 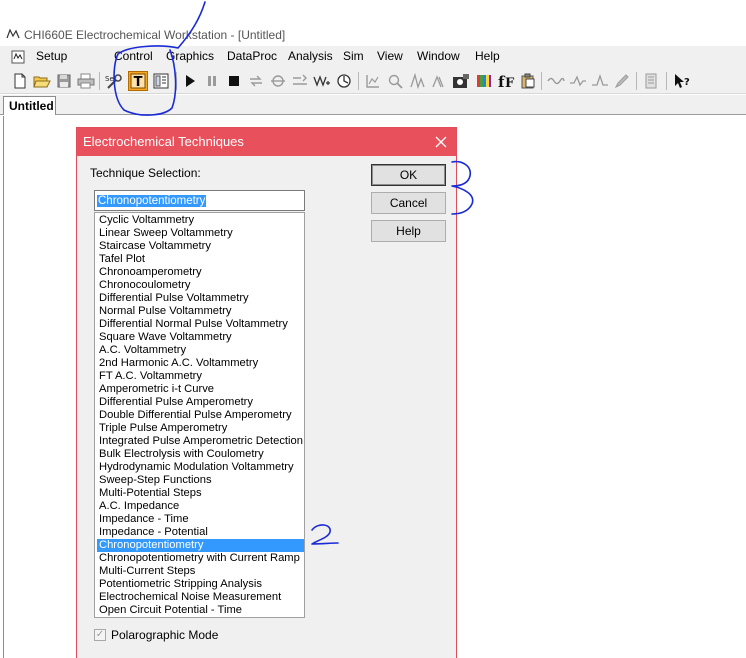 I want to click on technique-item: Multi-Current Steps, so click(x=200, y=571).